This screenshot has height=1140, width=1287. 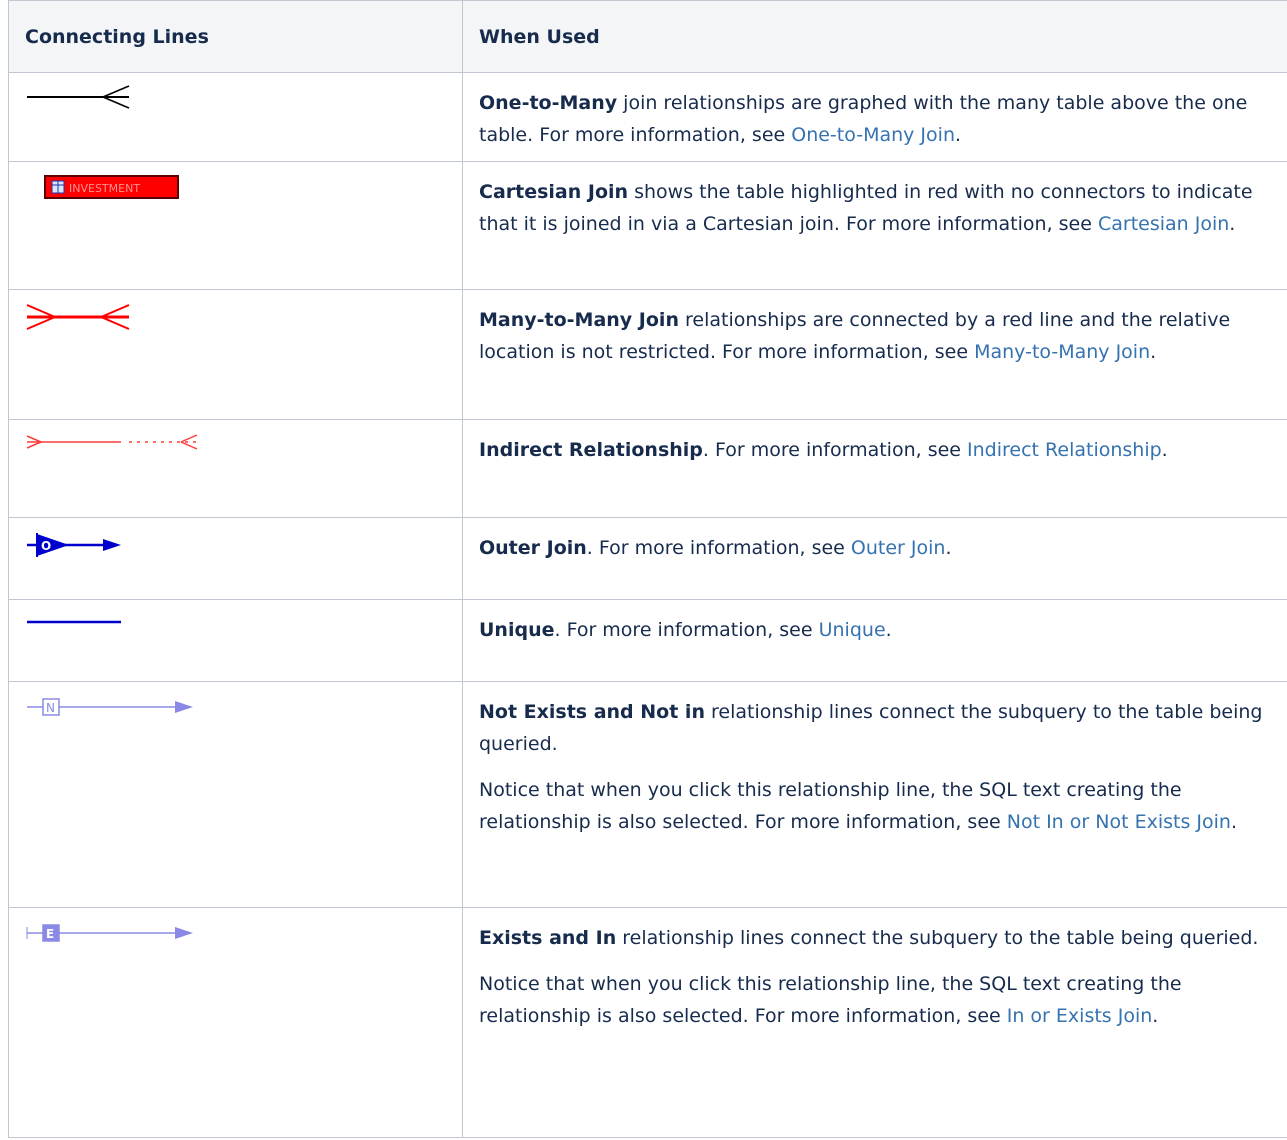 What do you see at coordinates (46, 546) in the screenshot?
I see `outer-join-label: O` at bounding box center [46, 546].